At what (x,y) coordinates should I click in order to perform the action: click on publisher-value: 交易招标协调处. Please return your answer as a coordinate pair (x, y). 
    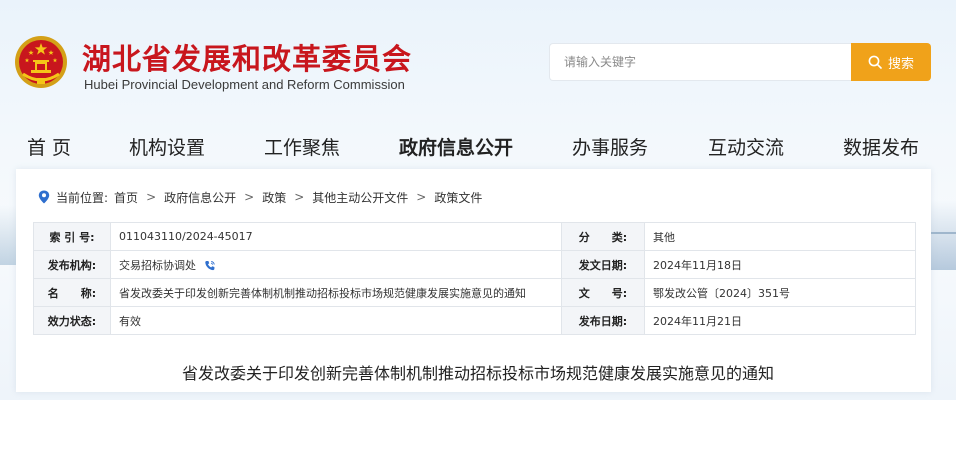
    Looking at the image, I should click on (157, 265).